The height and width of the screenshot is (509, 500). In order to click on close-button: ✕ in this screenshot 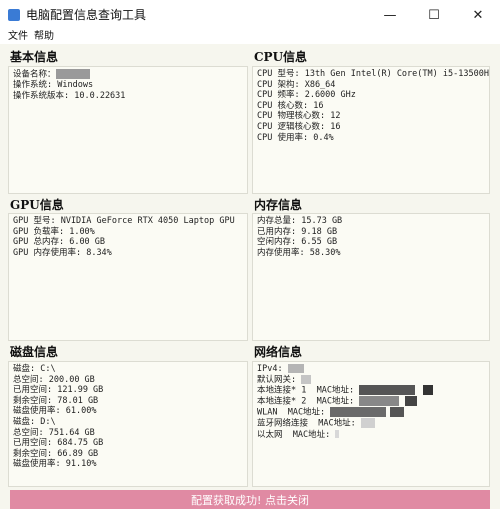, I will do `click(478, 15)`.